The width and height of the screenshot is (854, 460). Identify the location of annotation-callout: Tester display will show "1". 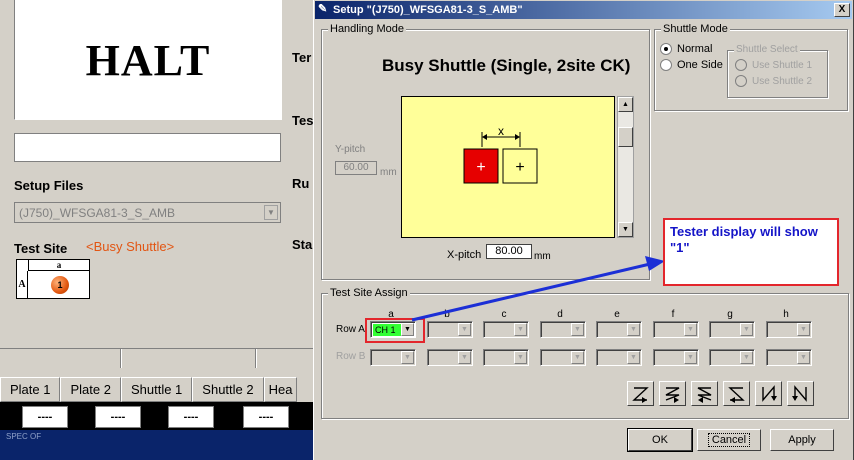
(751, 252).